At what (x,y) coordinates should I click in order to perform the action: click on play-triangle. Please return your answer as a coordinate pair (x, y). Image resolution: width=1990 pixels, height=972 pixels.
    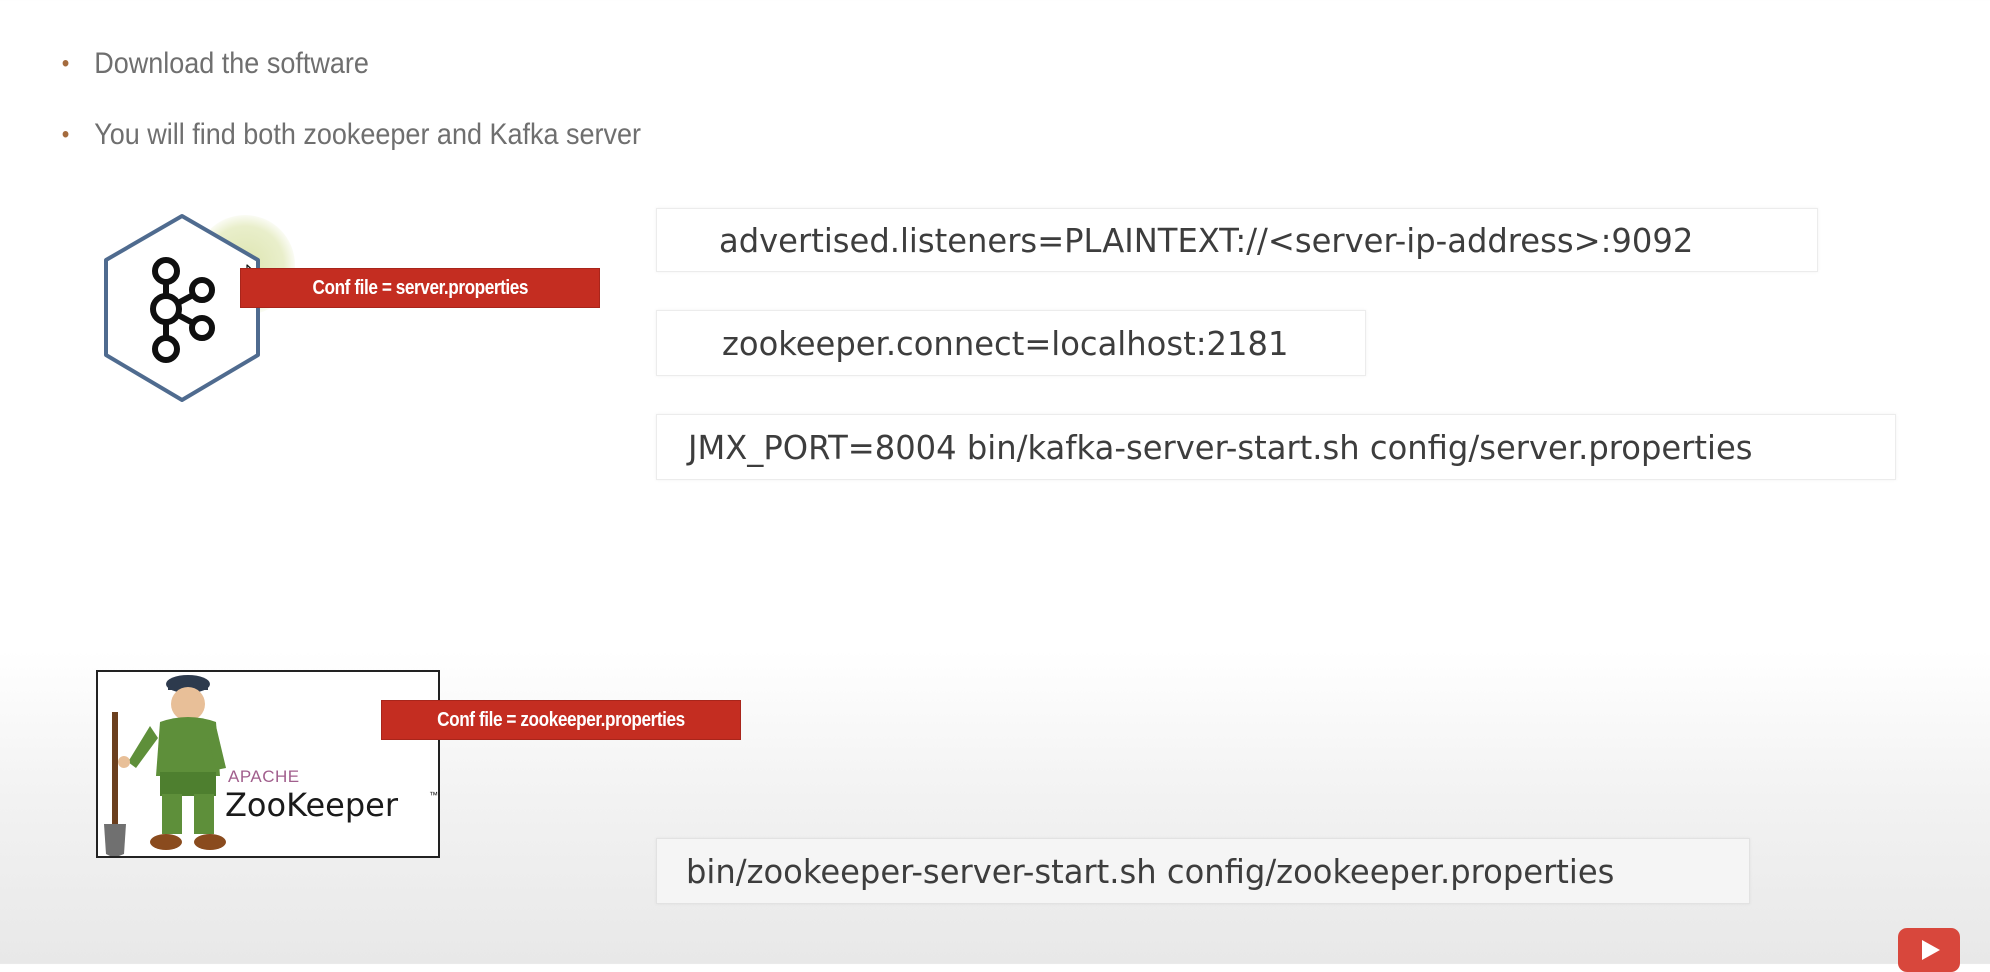
    Looking at the image, I should click on (1931, 950).